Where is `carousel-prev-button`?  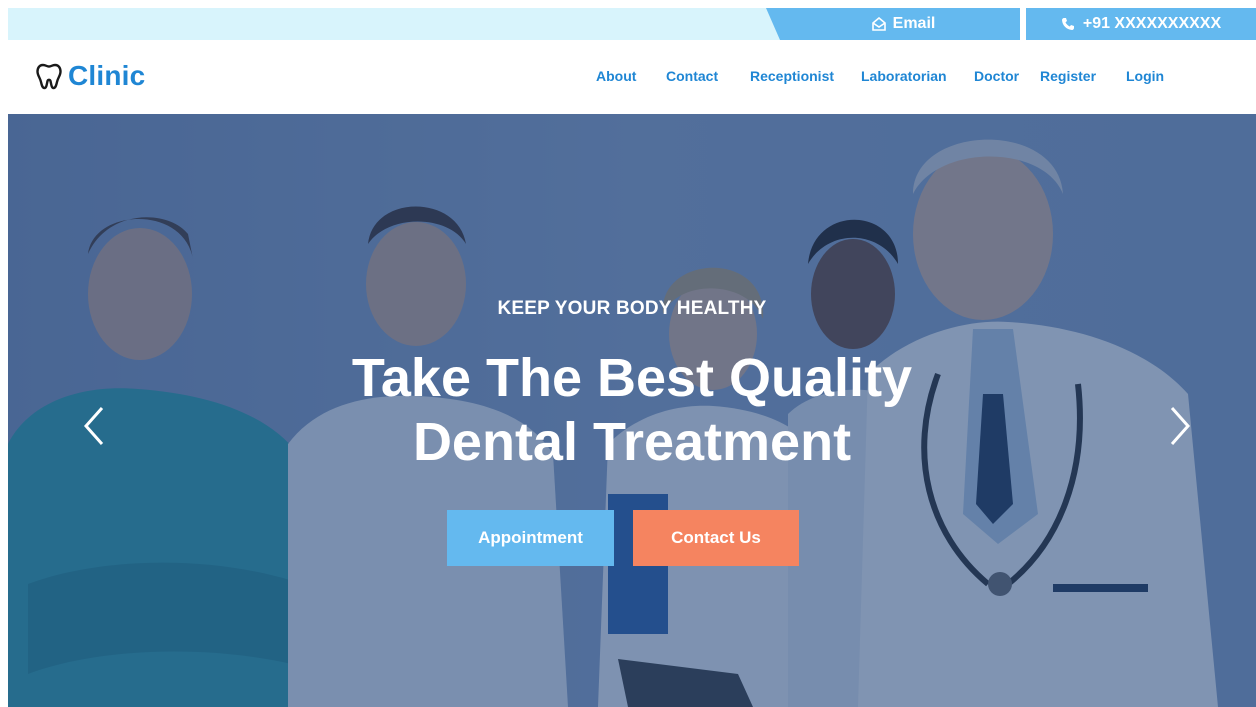 carousel-prev-button is located at coordinates (95, 426).